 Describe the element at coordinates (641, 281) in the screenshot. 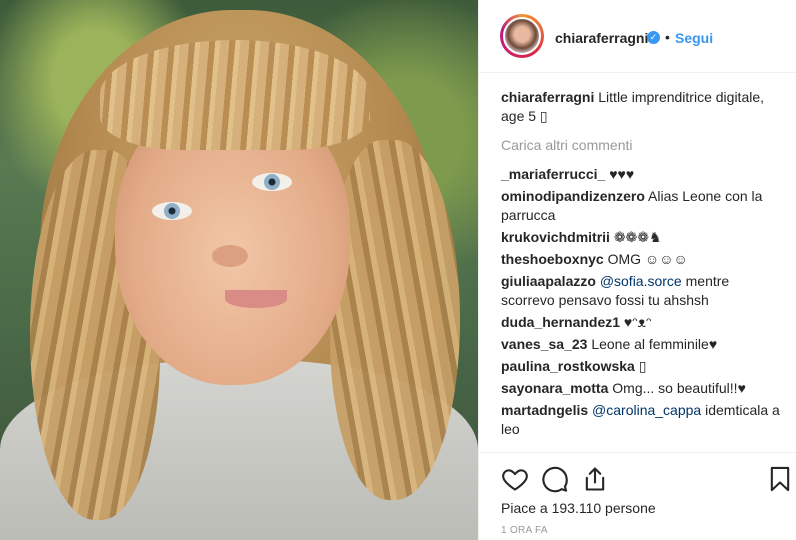

I see `comment-mention-link: @sofia.sorce` at that location.